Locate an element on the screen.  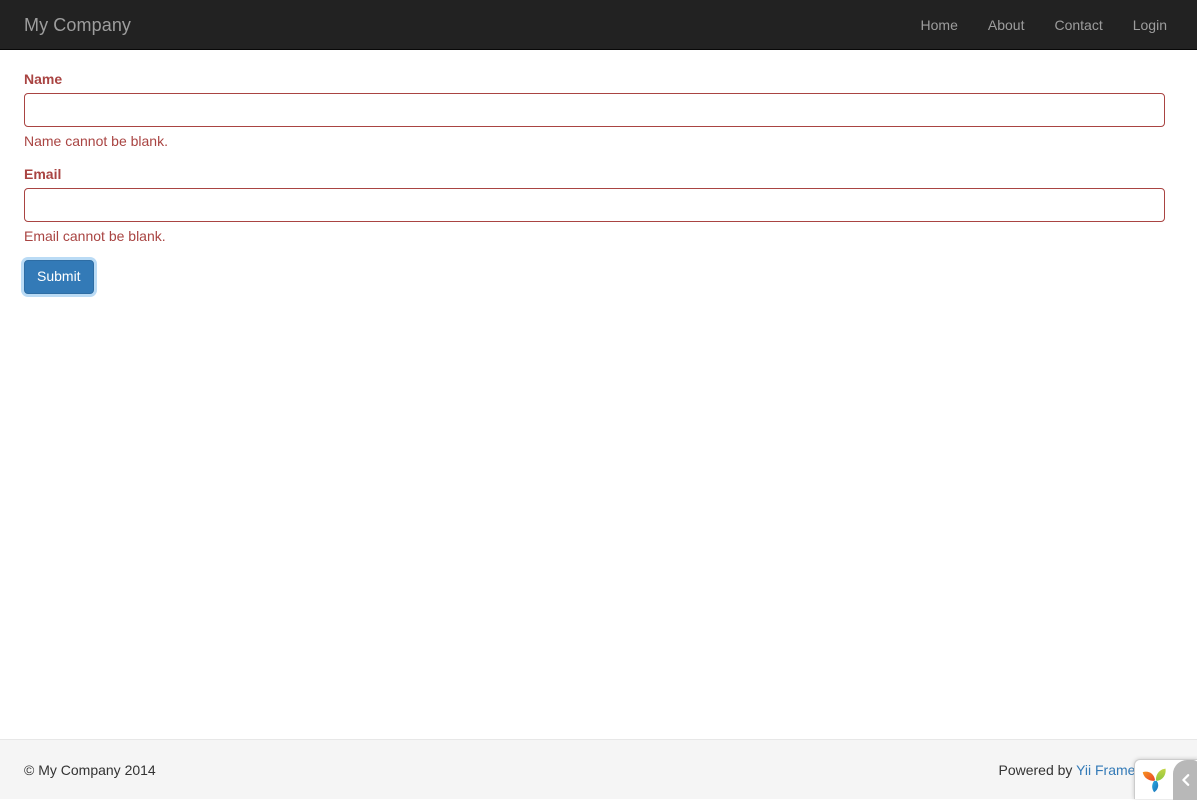
powered-by-text: Powered by is located at coordinates (1037, 769).